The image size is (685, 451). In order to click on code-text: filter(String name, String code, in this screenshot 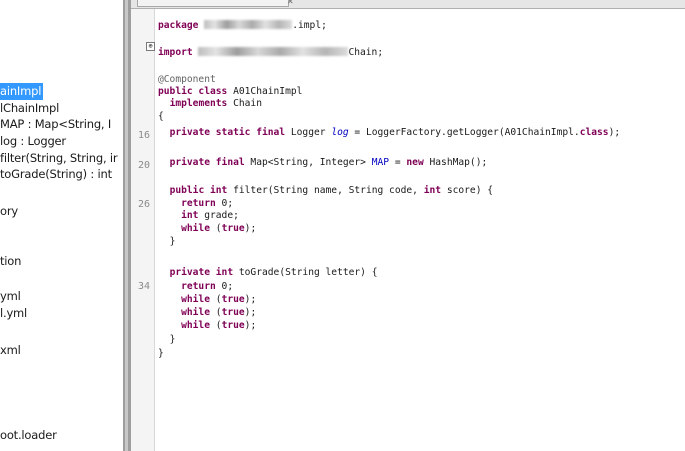, I will do `click(325, 190)`.